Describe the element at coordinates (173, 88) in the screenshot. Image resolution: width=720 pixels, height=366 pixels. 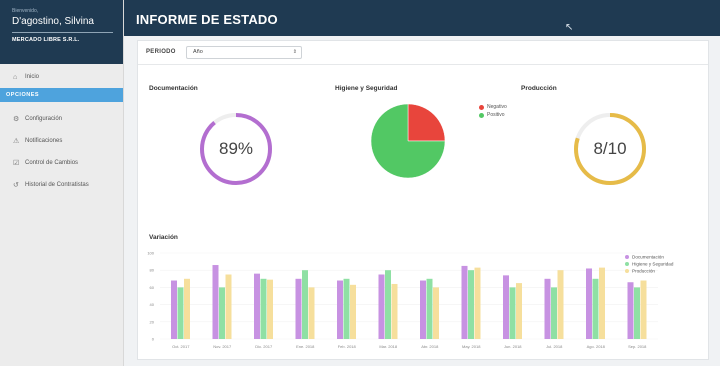
I see `card-title-documentacion: Documentación` at that location.